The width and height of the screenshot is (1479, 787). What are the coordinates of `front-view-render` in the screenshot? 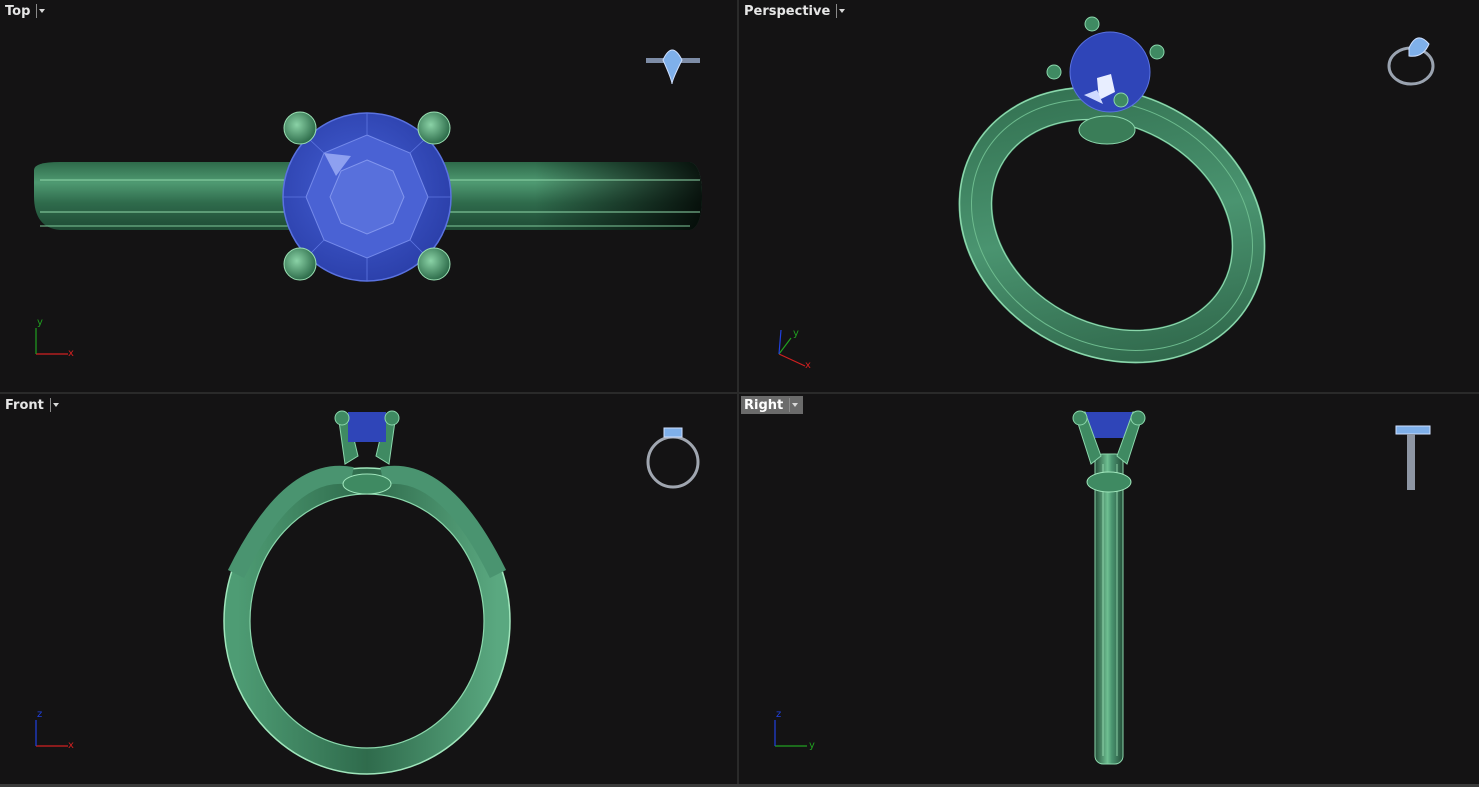 It's located at (461, 592).